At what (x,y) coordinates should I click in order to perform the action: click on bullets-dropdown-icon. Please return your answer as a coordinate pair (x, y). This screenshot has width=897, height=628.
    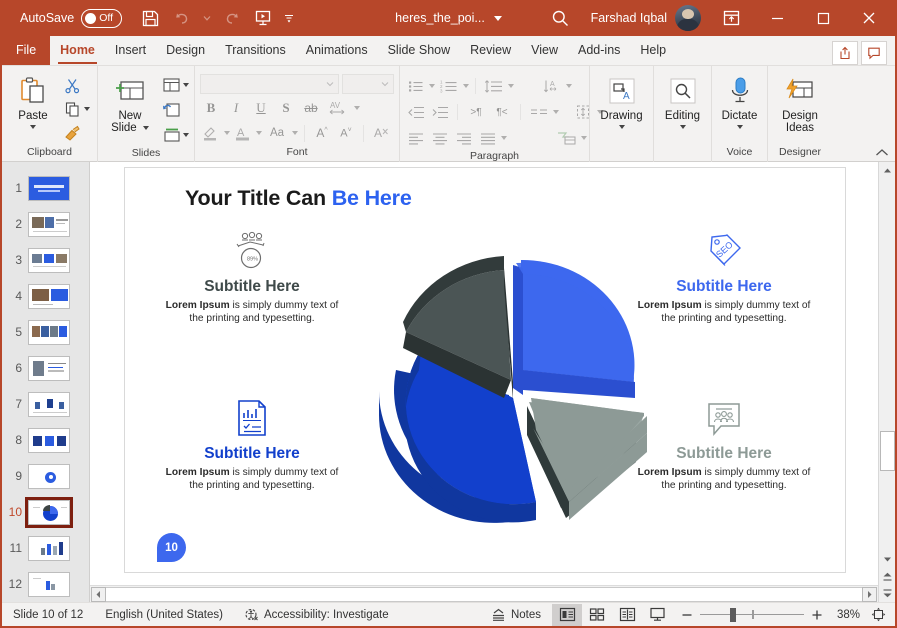
    Looking at the image, I should click on (432, 86).